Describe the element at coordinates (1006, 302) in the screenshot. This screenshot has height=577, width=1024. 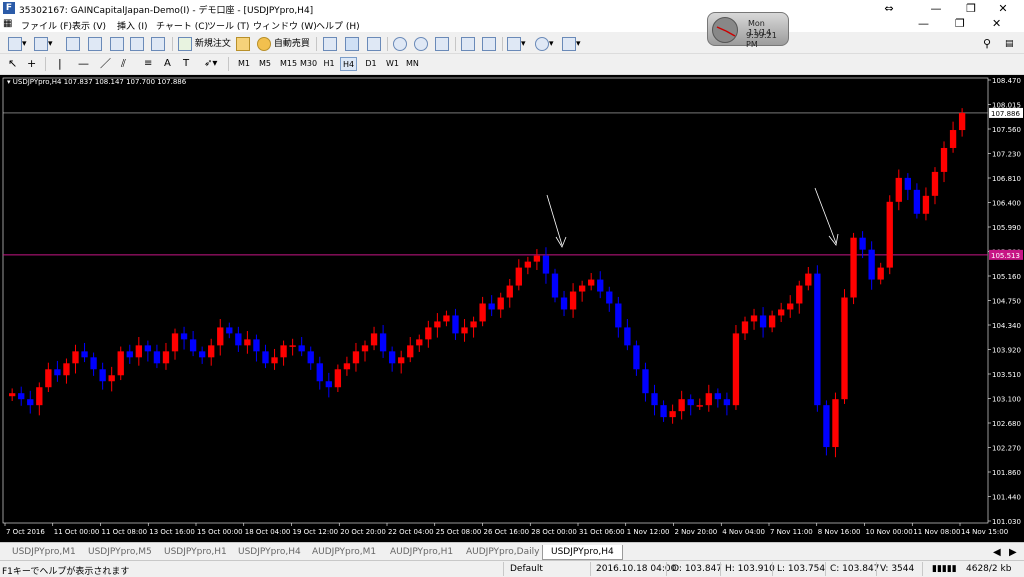
I see `y-tick-label: 104.750` at that location.